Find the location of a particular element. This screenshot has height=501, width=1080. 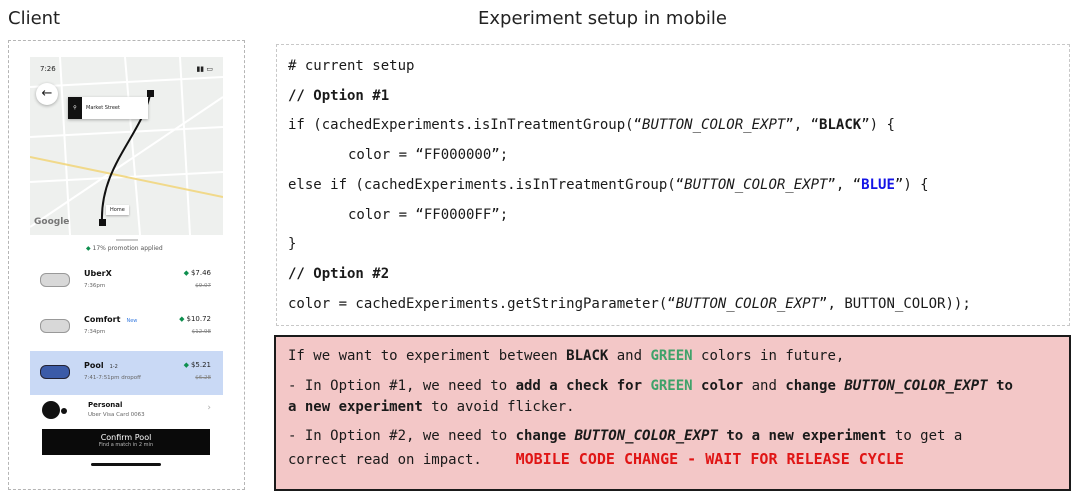

promo-text: ◆ 17% promotion applied is located at coordinates (124, 248).